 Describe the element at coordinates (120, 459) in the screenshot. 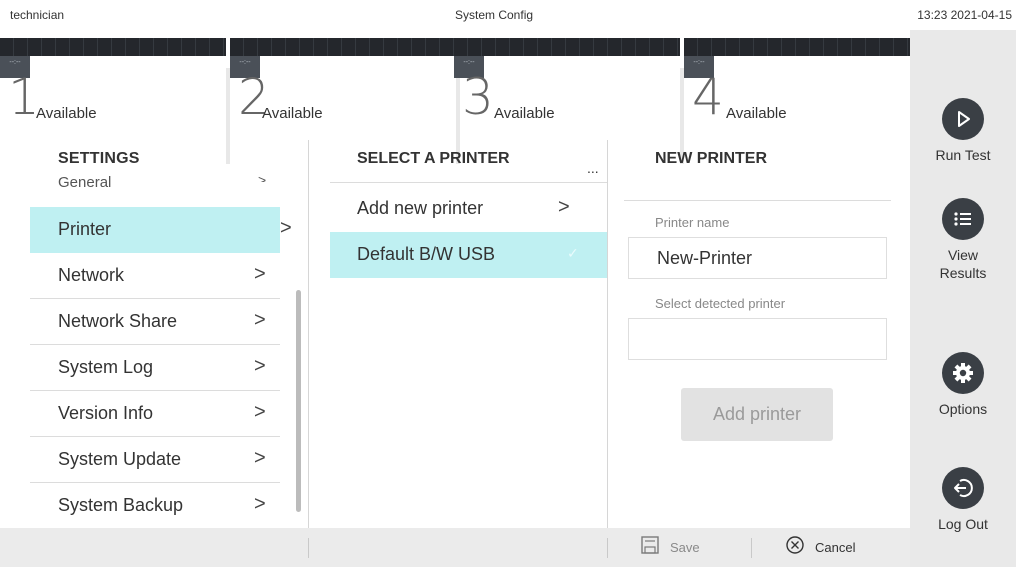

I see `settings-item-label: System Update` at that location.